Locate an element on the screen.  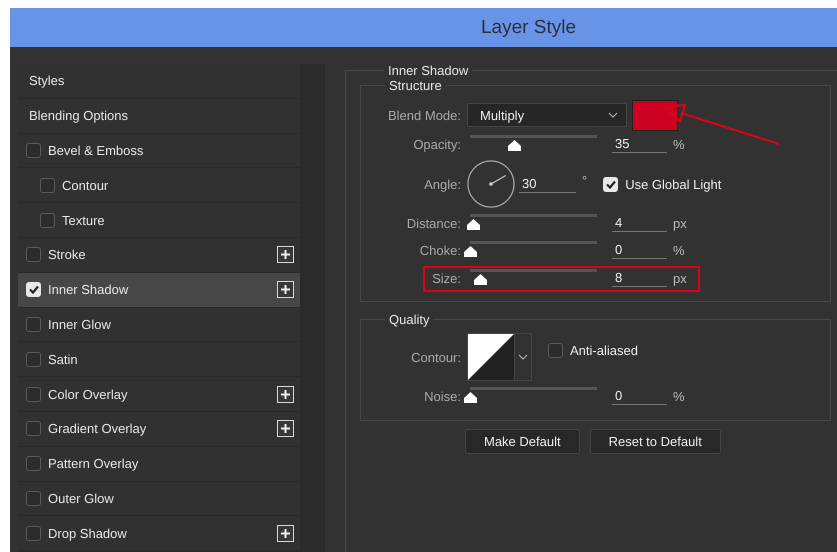
effect-label: Contour is located at coordinates (86, 185).